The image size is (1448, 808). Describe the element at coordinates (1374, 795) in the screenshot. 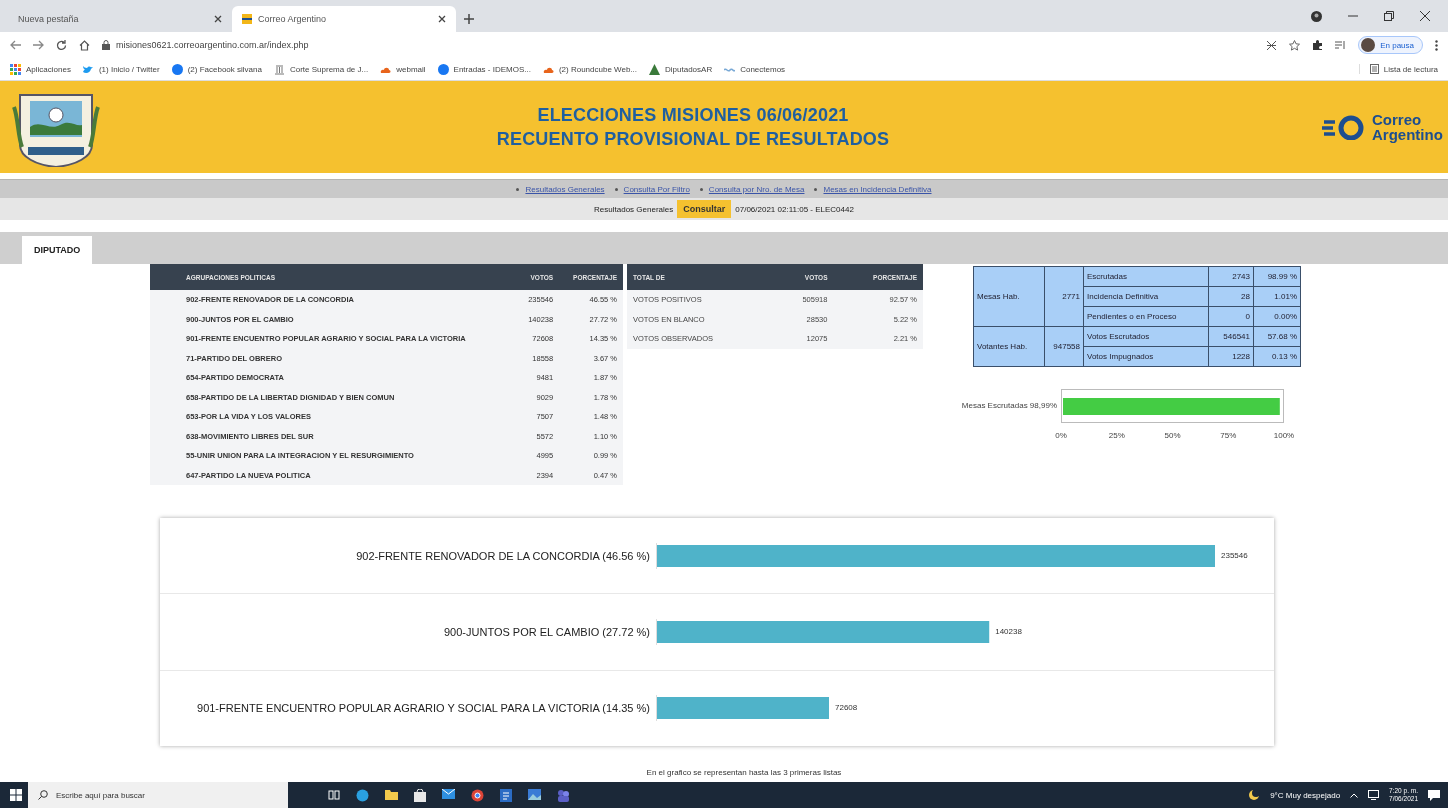

I see `network-icon` at that location.